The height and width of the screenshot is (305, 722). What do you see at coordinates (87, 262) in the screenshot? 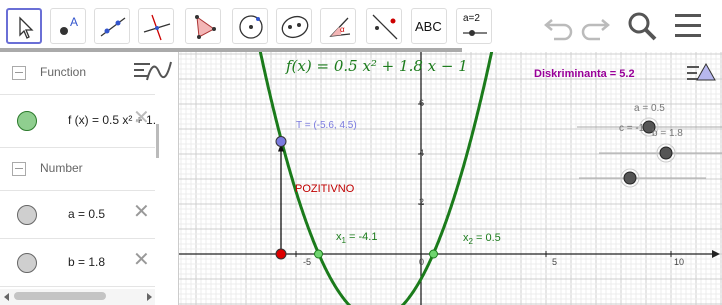
I see `number-expression: b = 1.8` at bounding box center [87, 262].